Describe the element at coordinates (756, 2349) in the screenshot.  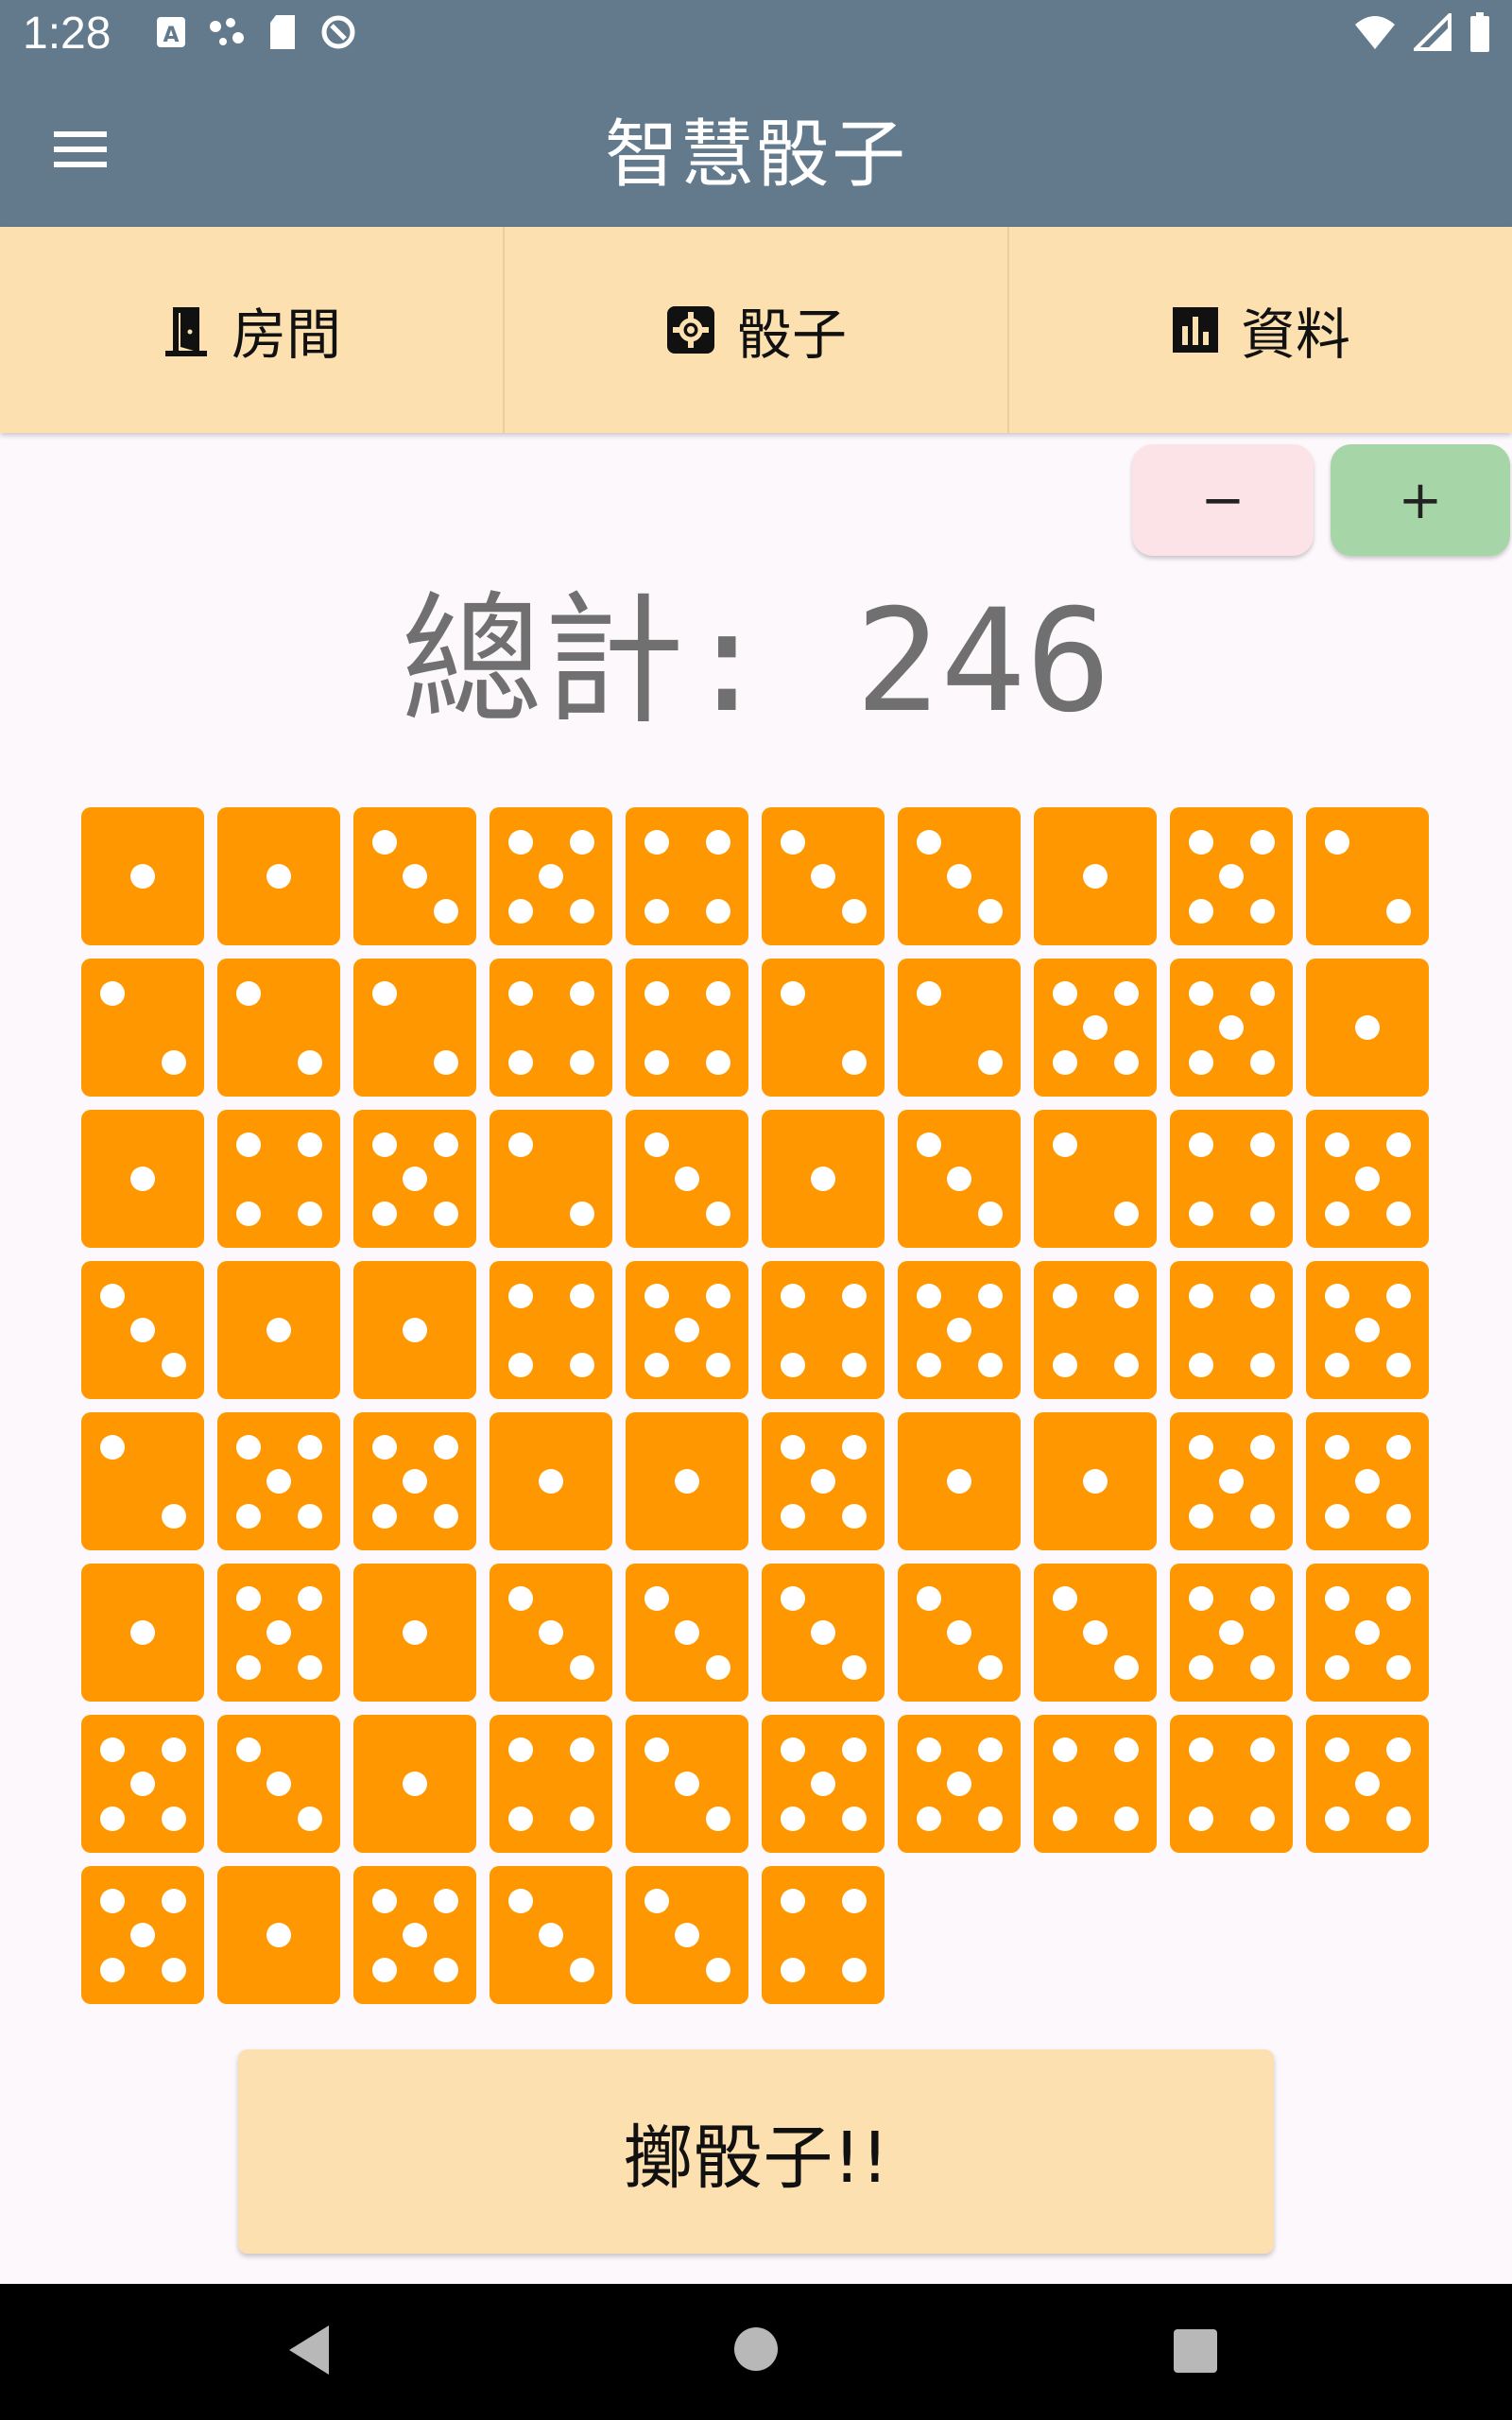
I see `home-icon` at that location.